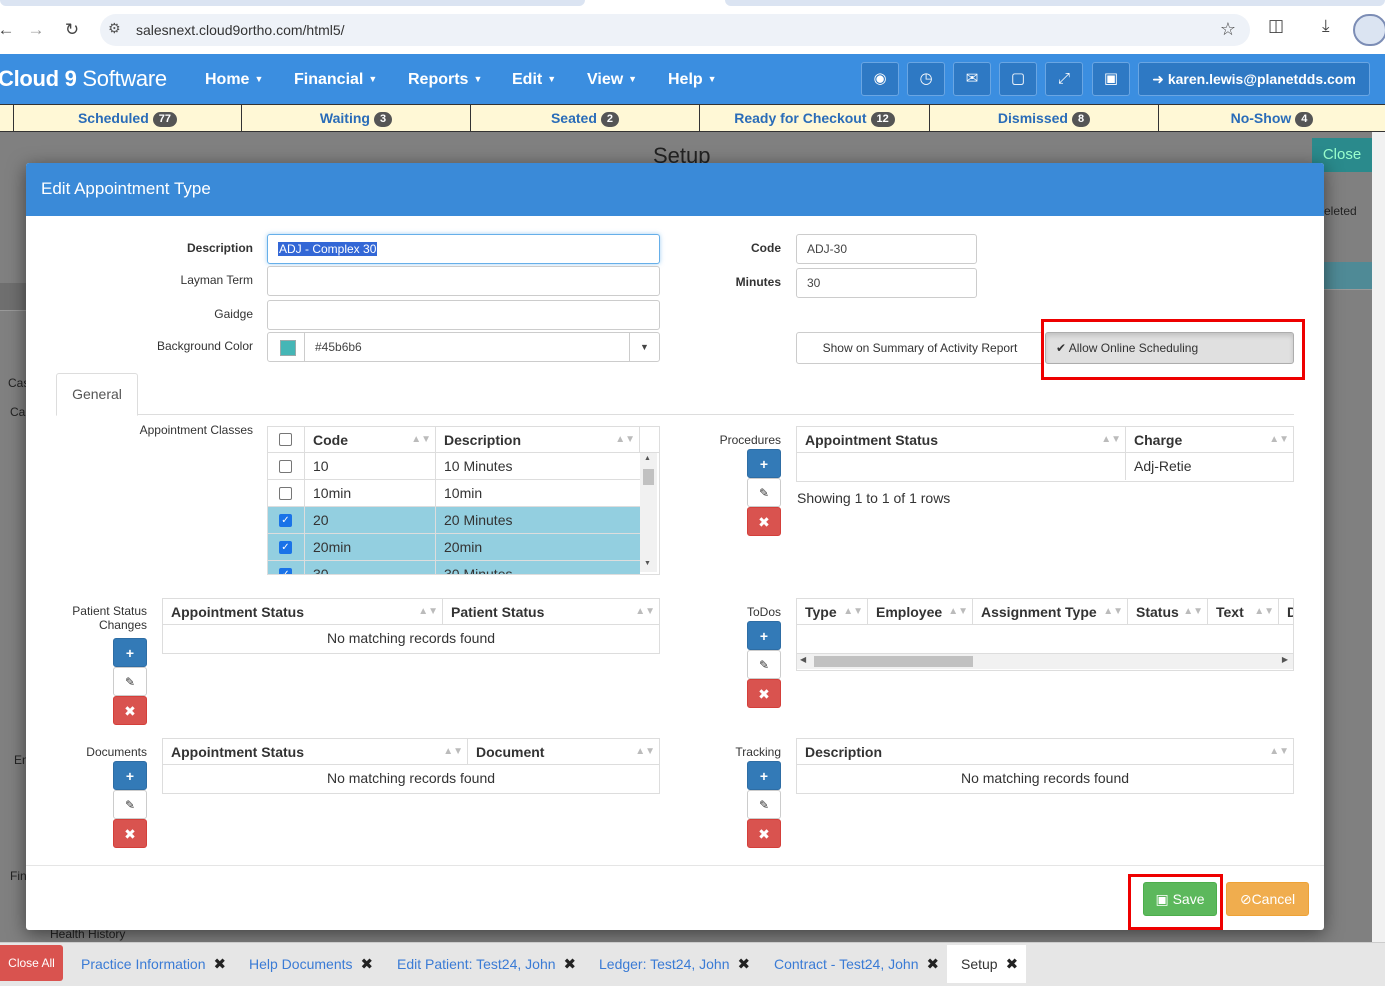 This screenshot has height=986, width=1385. I want to click on delete-todo-button: ✖, so click(764, 693).